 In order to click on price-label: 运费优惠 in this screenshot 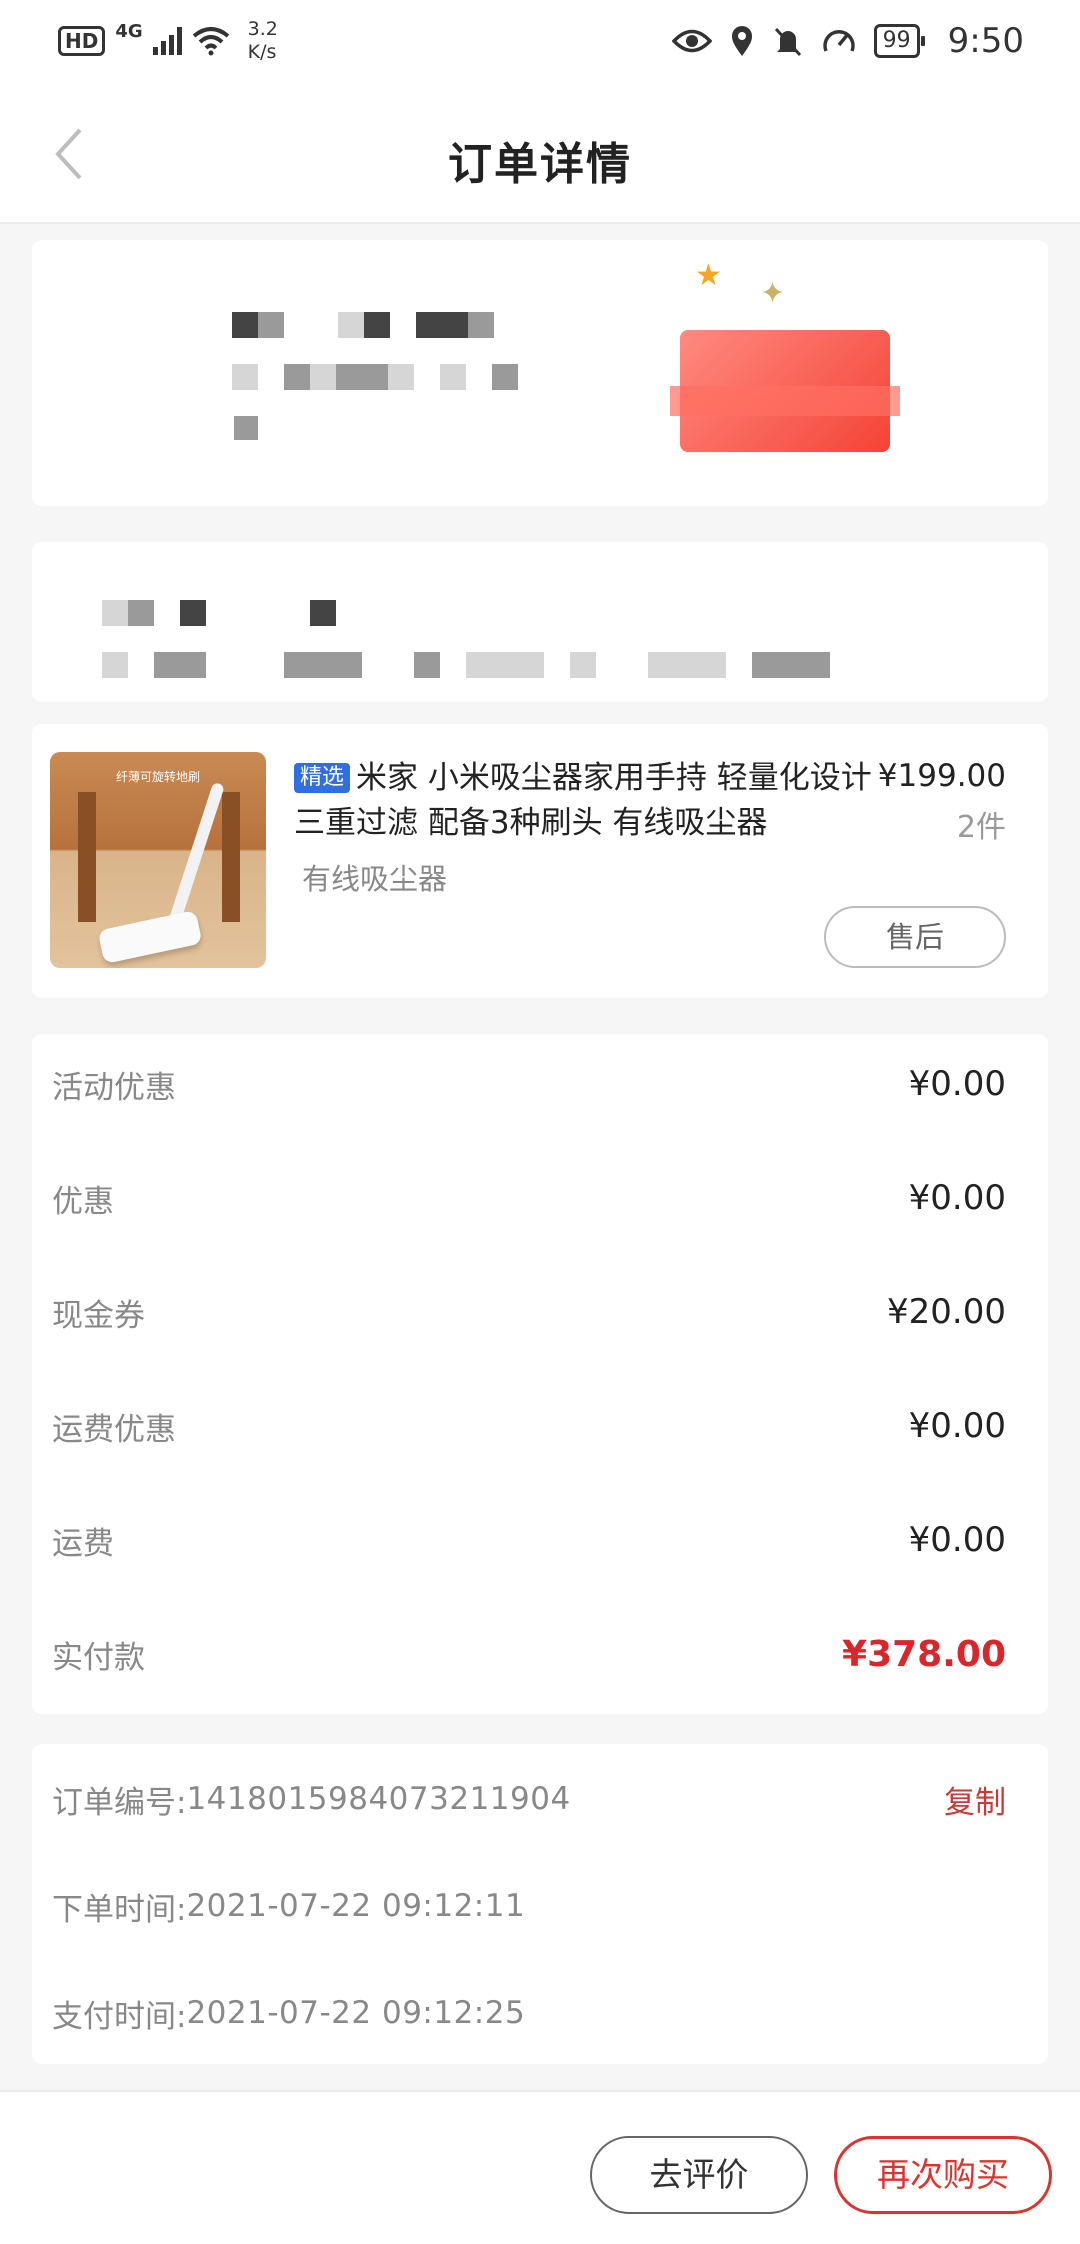, I will do `click(114, 1429)`.